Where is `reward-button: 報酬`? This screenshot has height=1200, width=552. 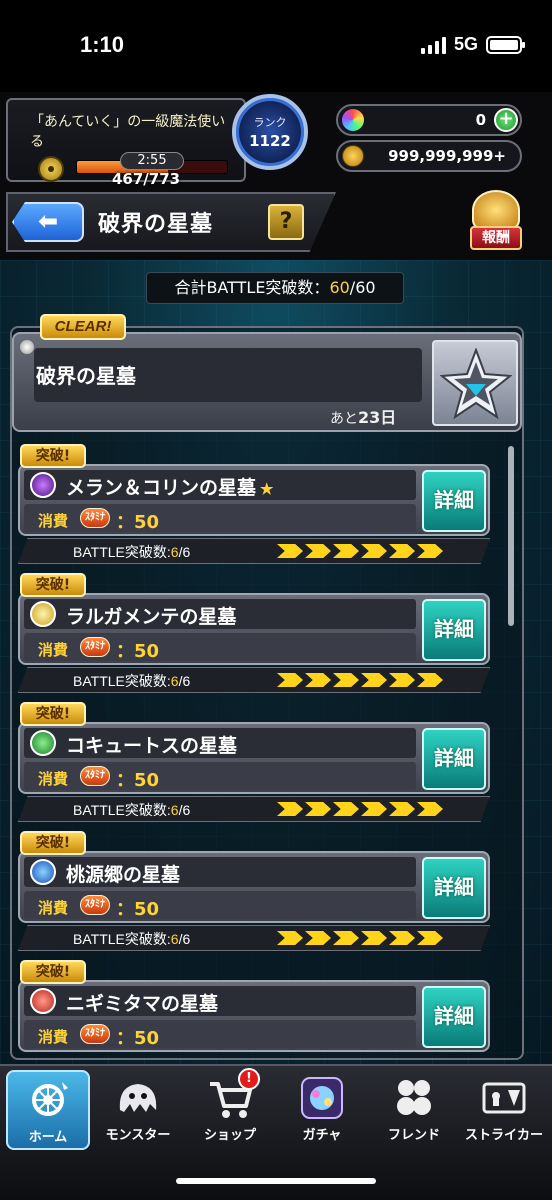 reward-button: 報酬 is located at coordinates (496, 222).